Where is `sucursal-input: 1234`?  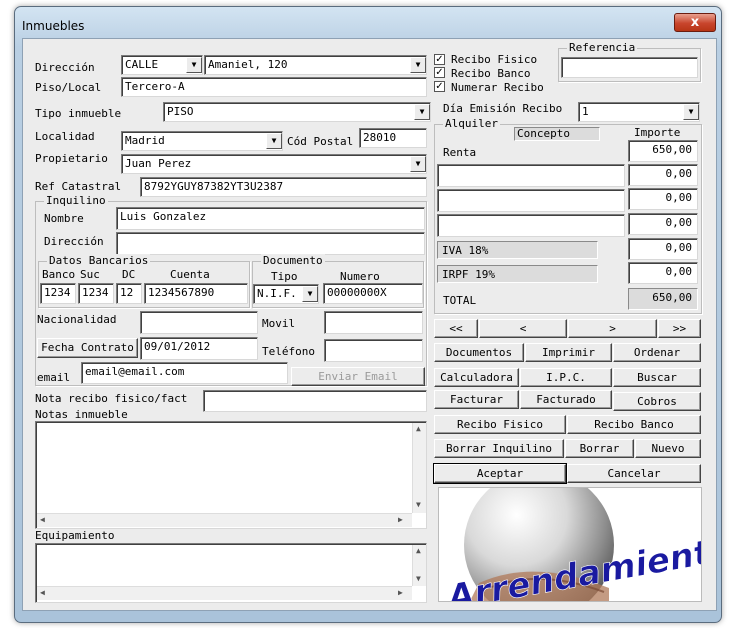
sucursal-input: 1234 is located at coordinates (96, 293).